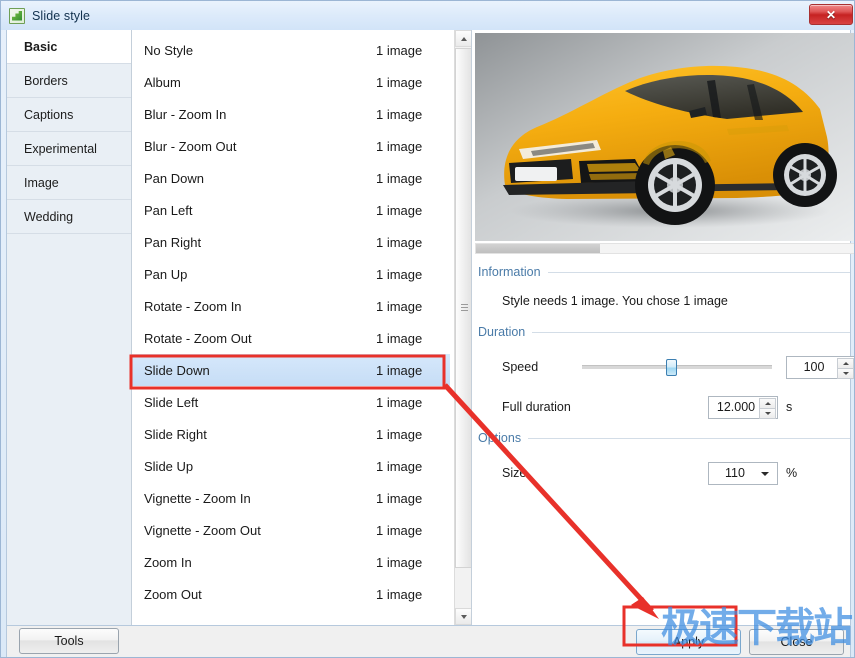 The width and height of the screenshot is (855, 658). What do you see at coordinates (502, 332) in the screenshot?
I see `duration-title: Duration` at bounding box center [502, 332].